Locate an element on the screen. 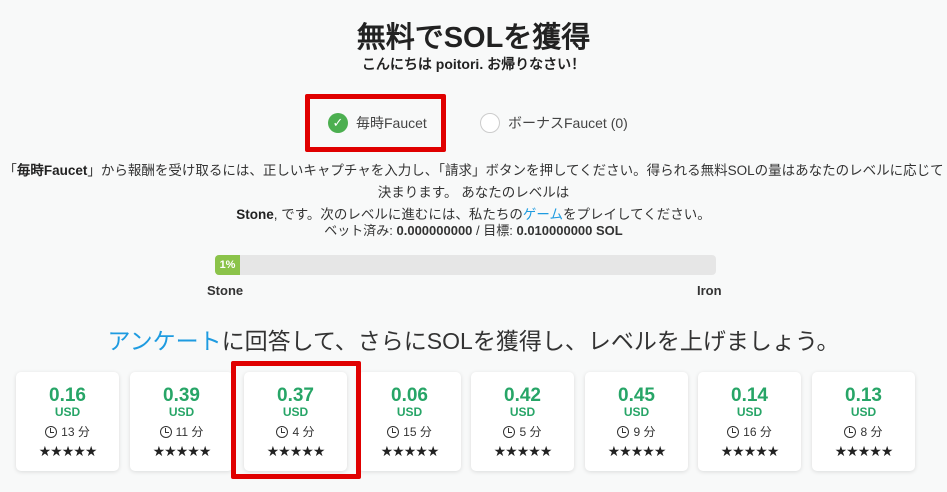  survey-offer-card: 0.16 USD 13 分 ★★★★★ is located at coordinates (67, 421).